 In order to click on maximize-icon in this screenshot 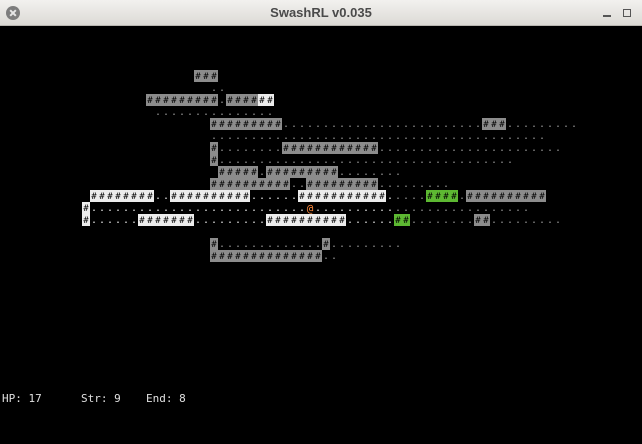, I will do `click(627, 13)`.